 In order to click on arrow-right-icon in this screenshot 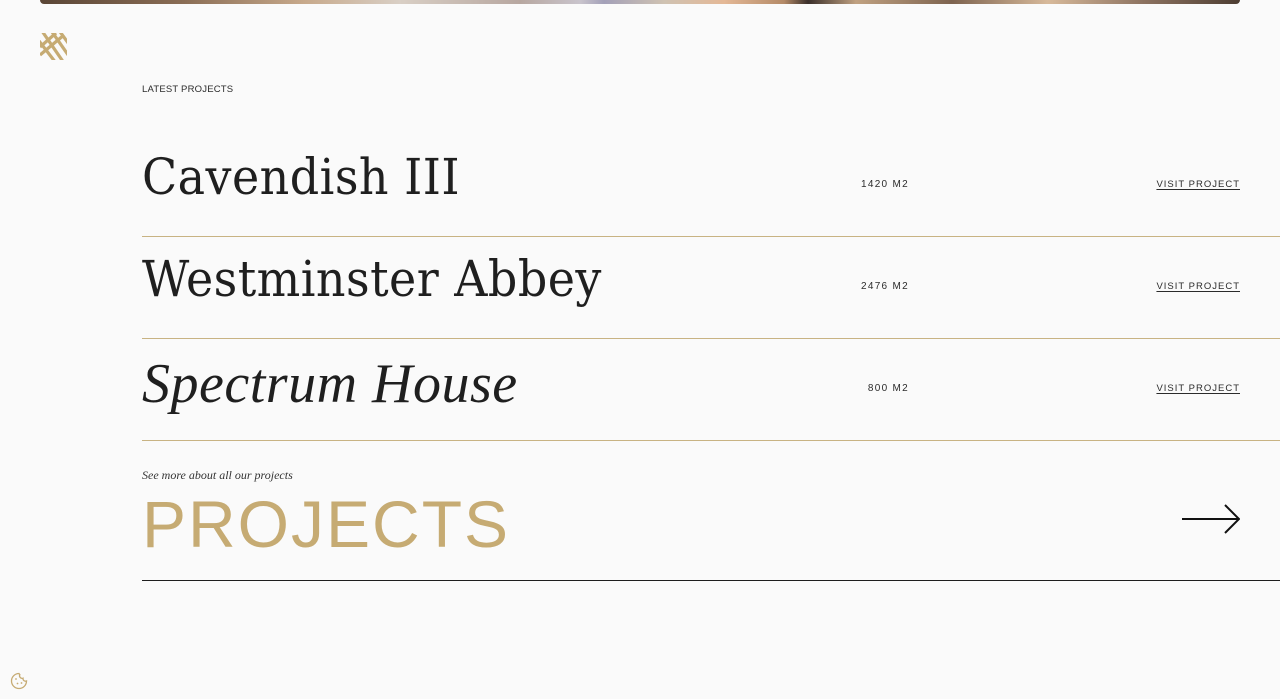, I will do `click(1211, 519)`.